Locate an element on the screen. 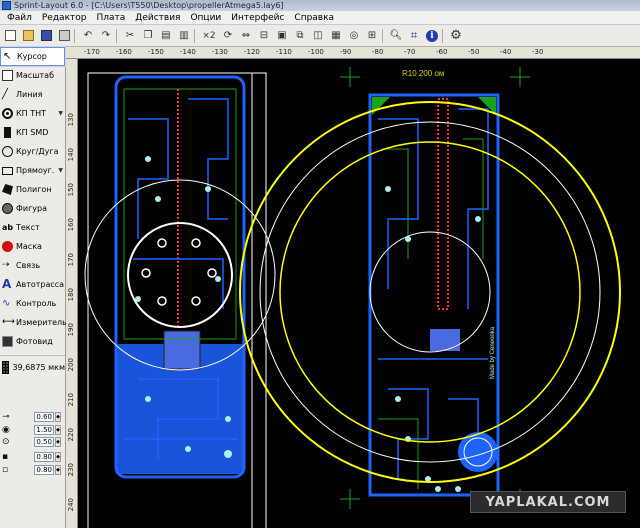 The width and height of the screenshot is (640, 528). tool-label: Полигон is located at coordinates (34, 189).